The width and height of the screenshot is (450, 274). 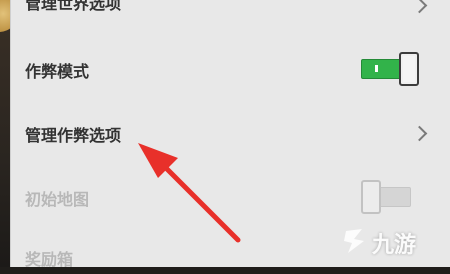 What do you see at coordinates (354, 241) in the screenshot?
I see `jiuyou-logo-icon` at bounding box center [354, 241].